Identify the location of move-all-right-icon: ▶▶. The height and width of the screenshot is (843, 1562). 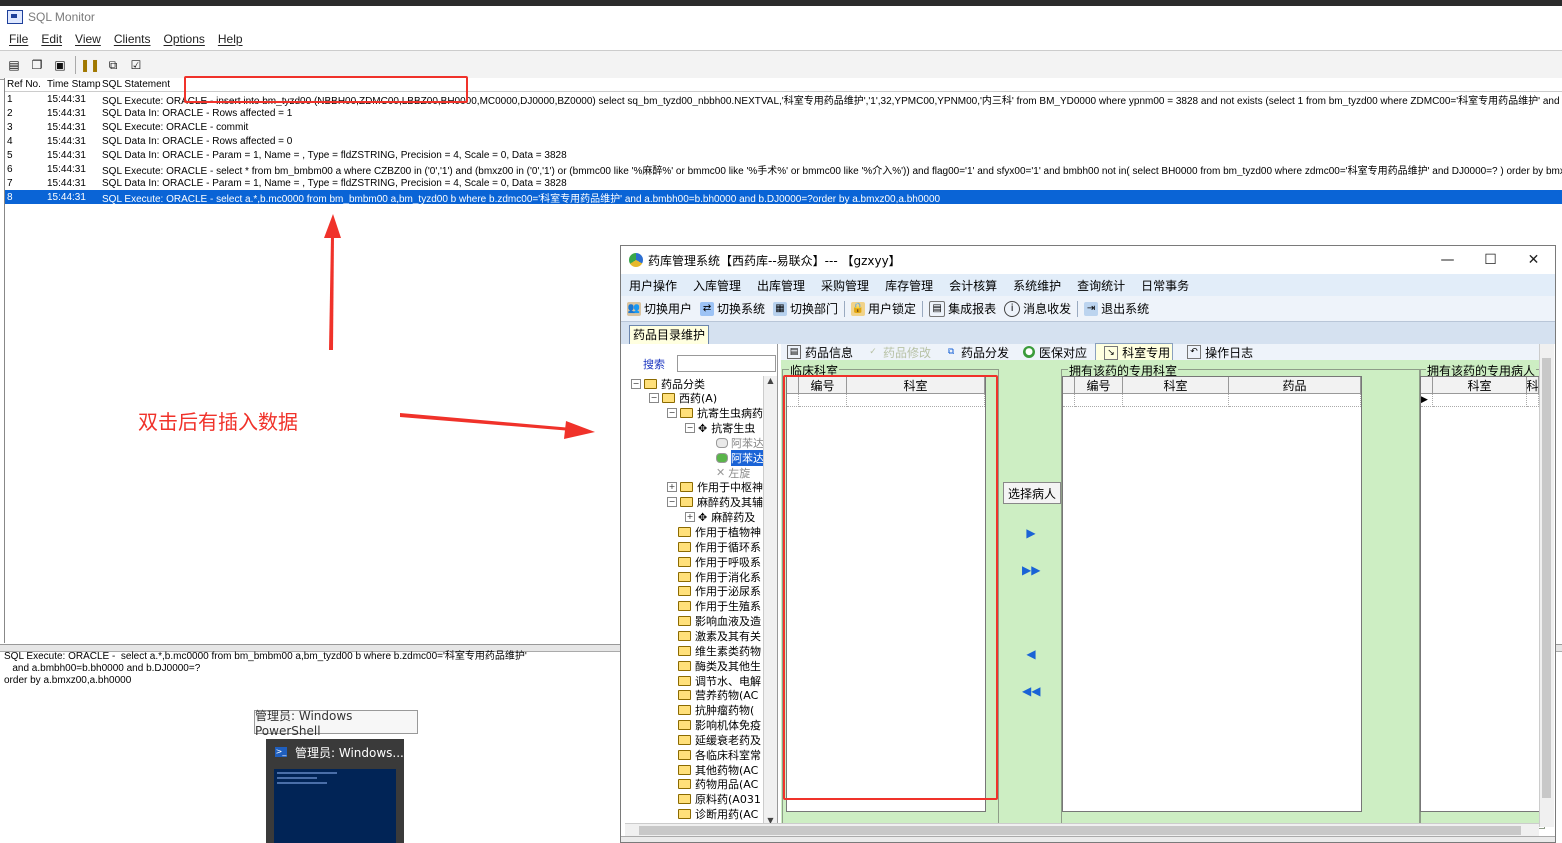
(1031, 570).